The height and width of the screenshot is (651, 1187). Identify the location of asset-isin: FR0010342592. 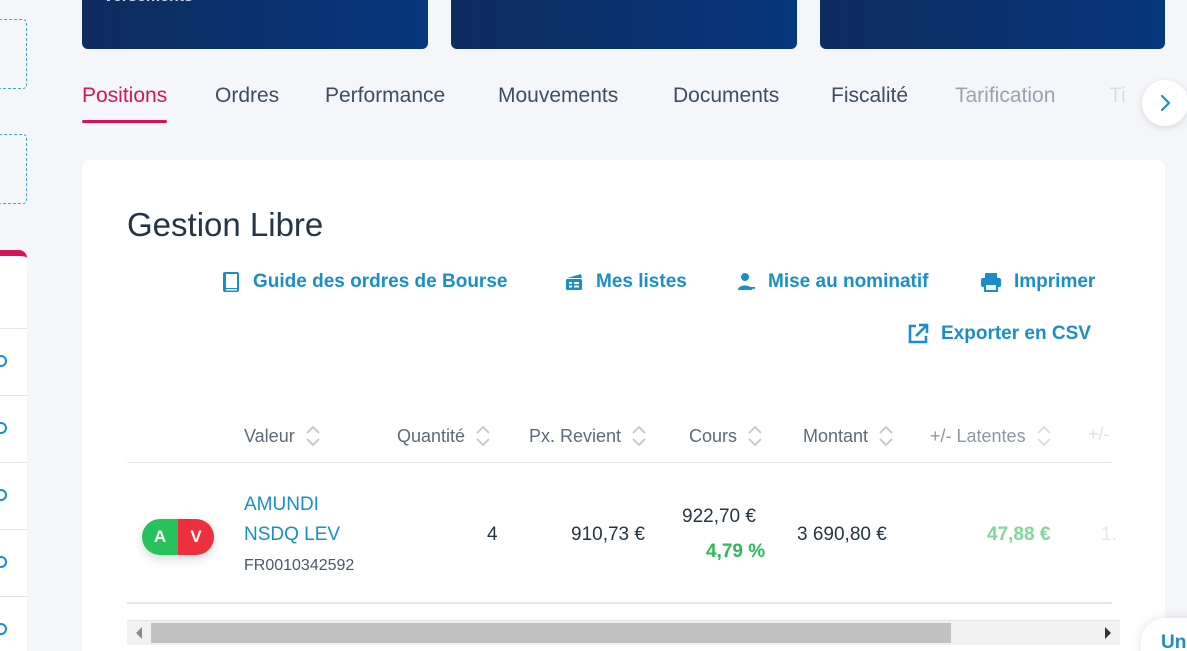
(299, 565).